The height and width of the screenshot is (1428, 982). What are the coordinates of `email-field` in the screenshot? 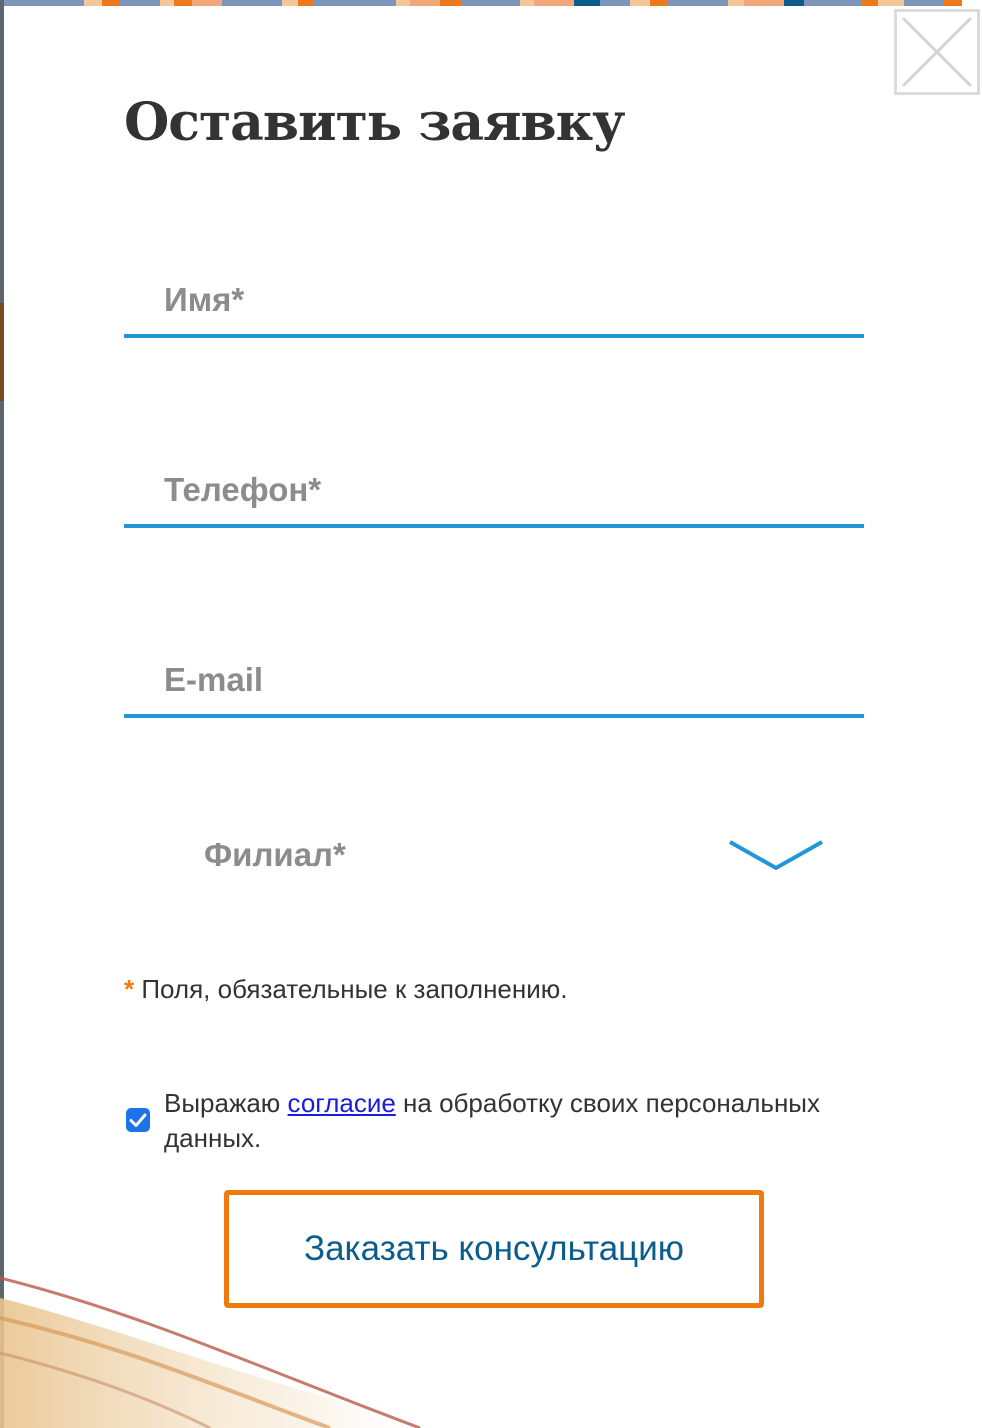 It's located at (494, 682).